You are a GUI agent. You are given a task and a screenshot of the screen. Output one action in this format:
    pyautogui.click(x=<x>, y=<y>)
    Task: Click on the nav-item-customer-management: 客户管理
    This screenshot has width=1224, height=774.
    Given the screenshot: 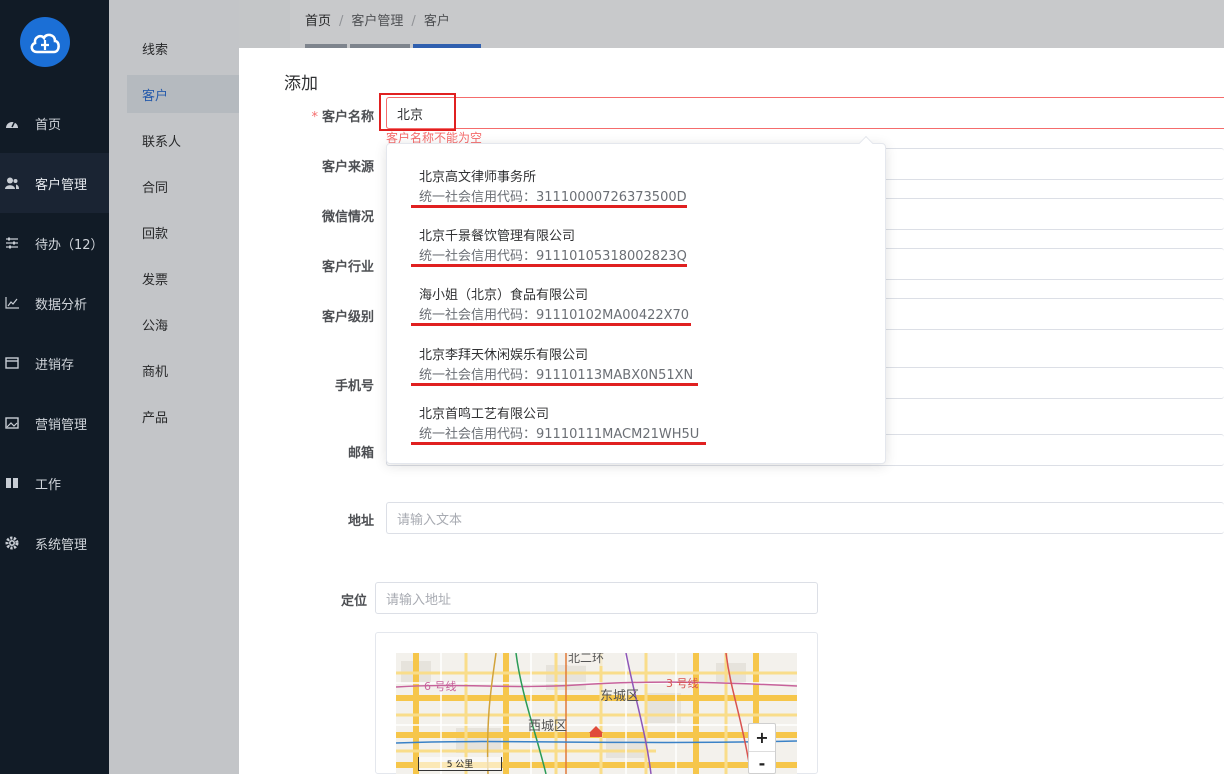 What is the action you would take?
    pyautogui.click(x=54, y=183)
    